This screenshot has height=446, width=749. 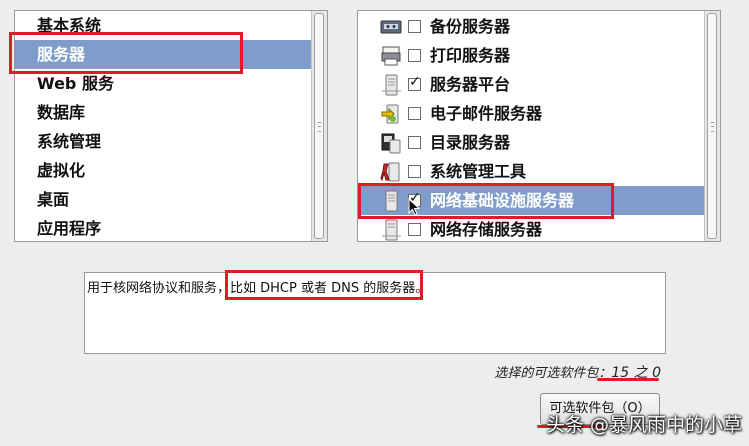 What do you see at coordinates (69, 228) in the screenshot?
I see `category-label: 应用程序` at bounding box center [69, 228].